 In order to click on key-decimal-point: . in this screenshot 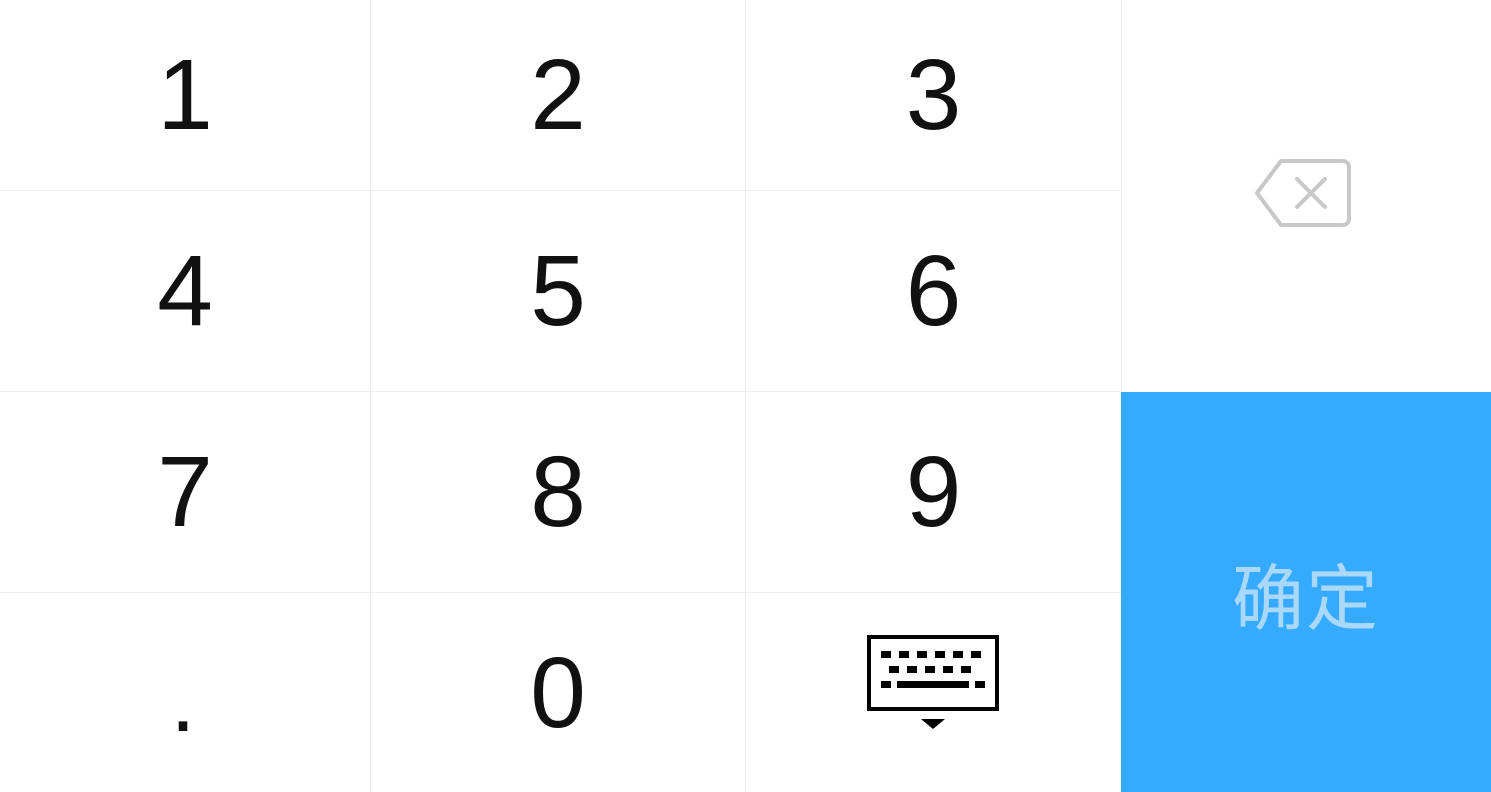, I will do `click(185, 692)`.